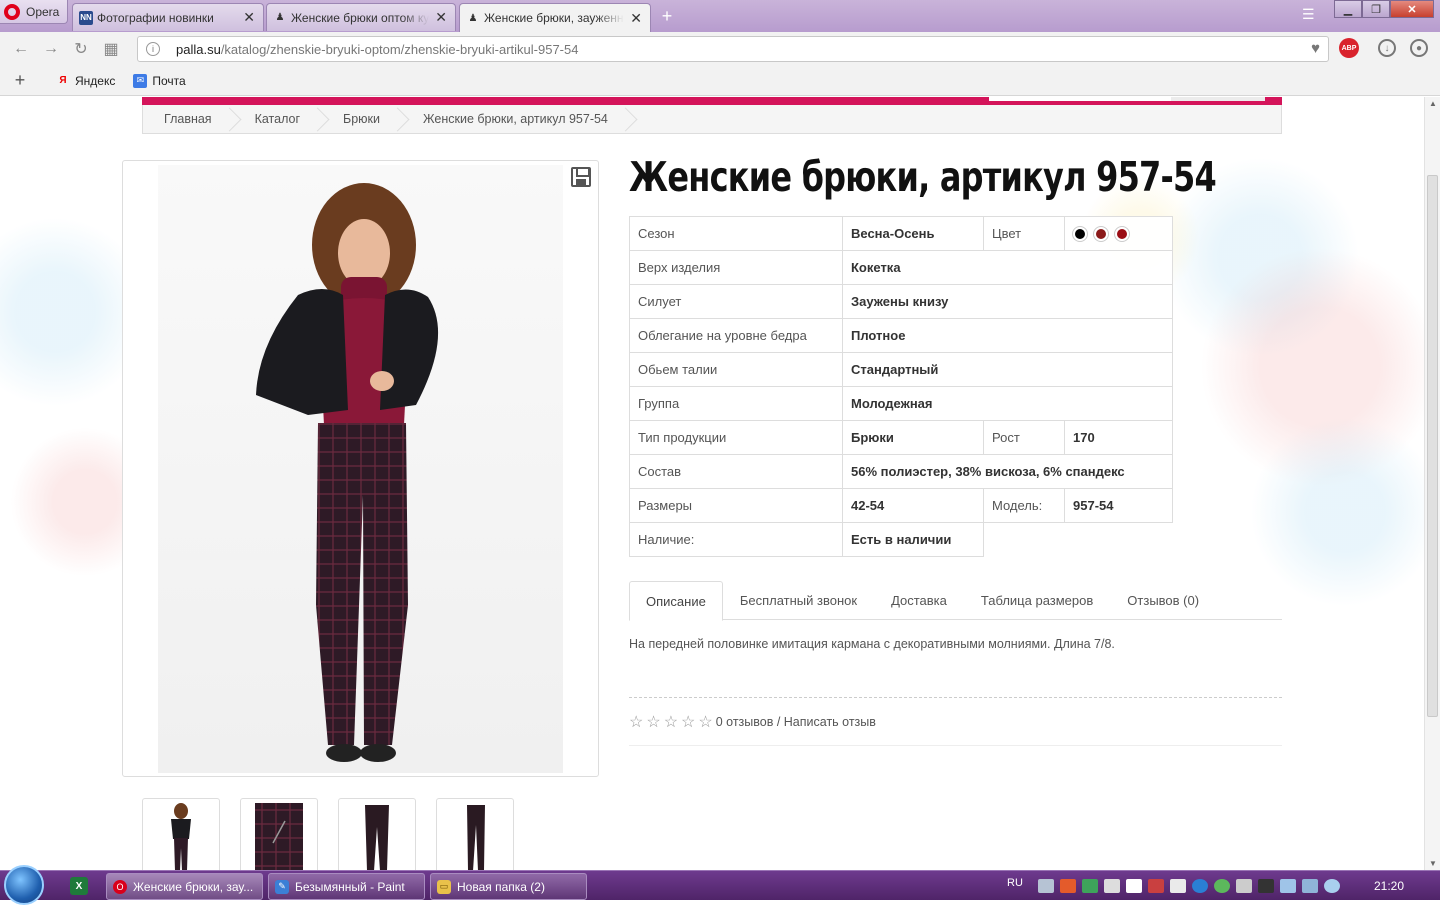  Describe the element at coordinates (21, 49) in the screenshot. I see `back-arrow-icon: ←` at that location.